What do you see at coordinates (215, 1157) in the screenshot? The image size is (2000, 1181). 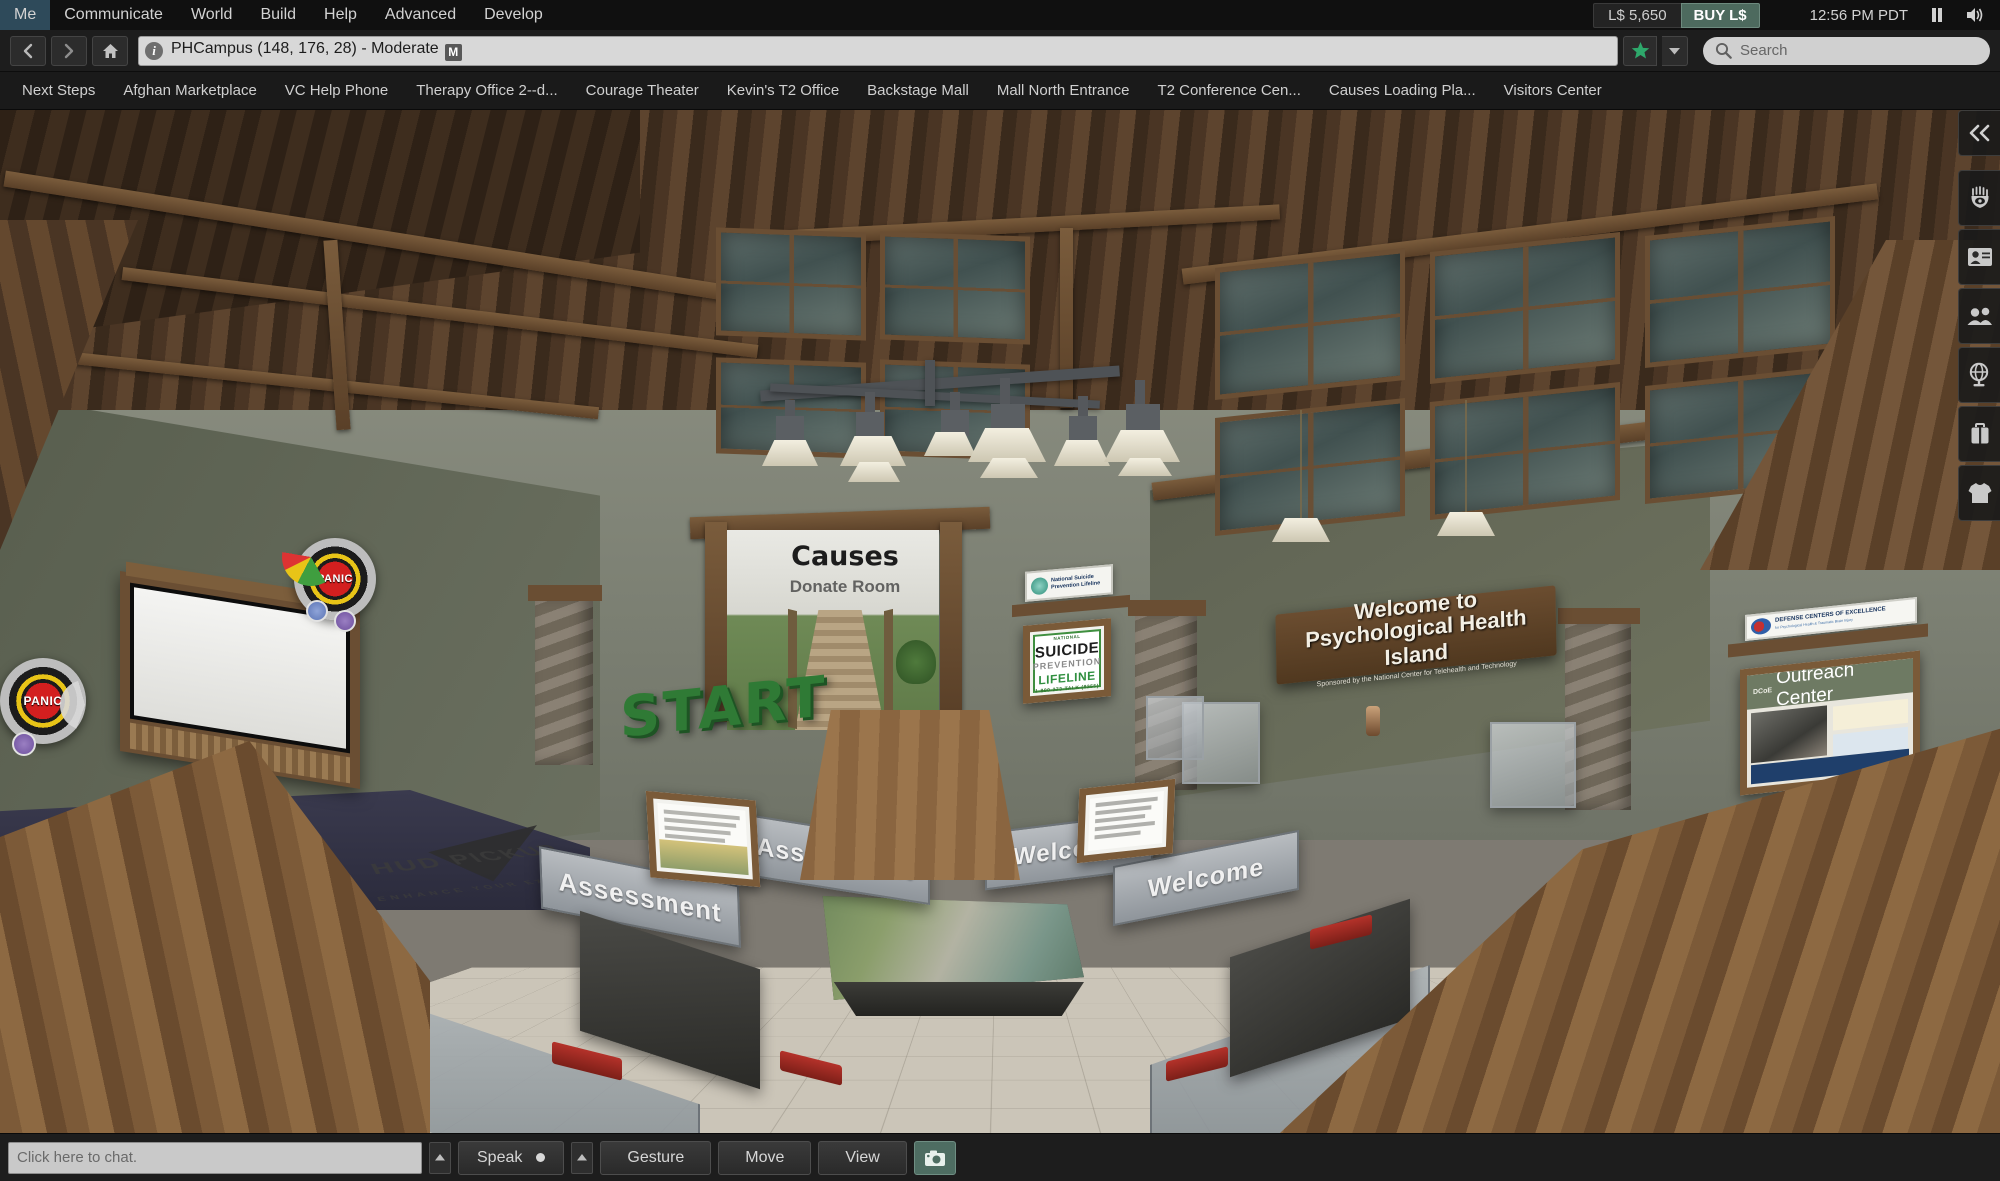 I see `chat-input: Click here to chat.` at bounding box center [215, 1157].